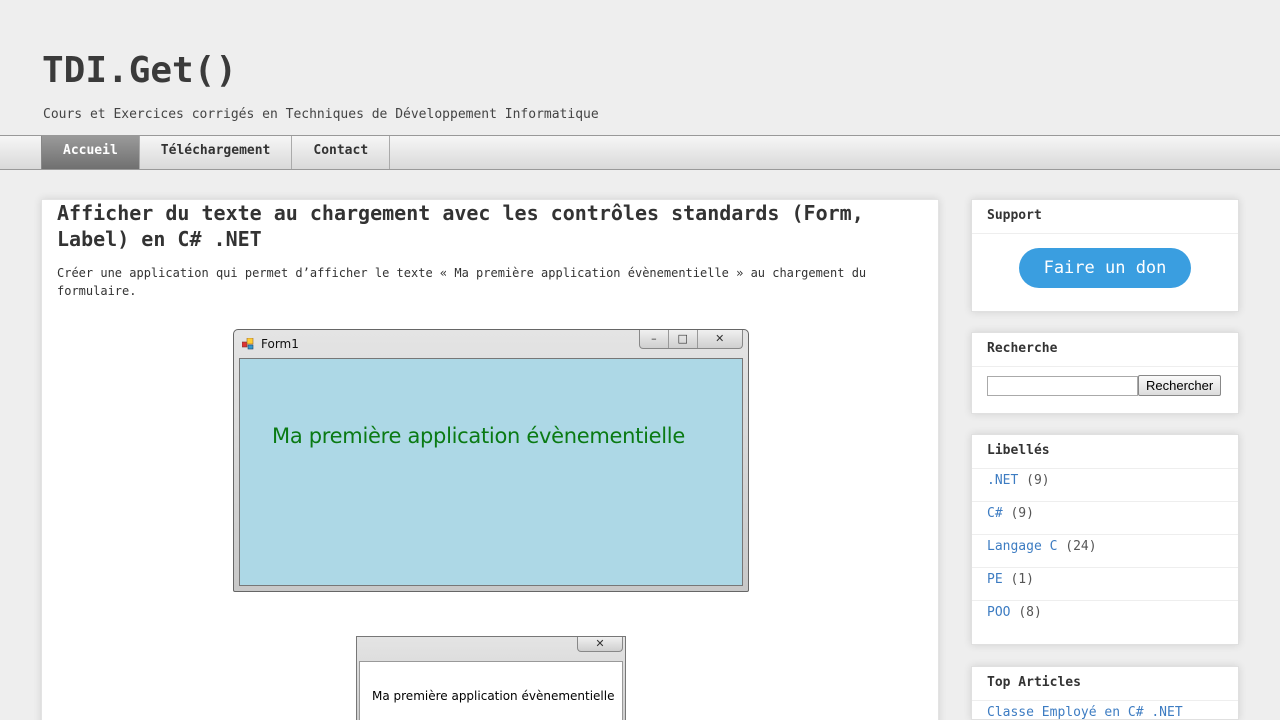 This screenshot has width=1280, height=720. Describe the element at coordinates (1180, 385) in the screenshot. I see `search-button: Rechercher` at that location.